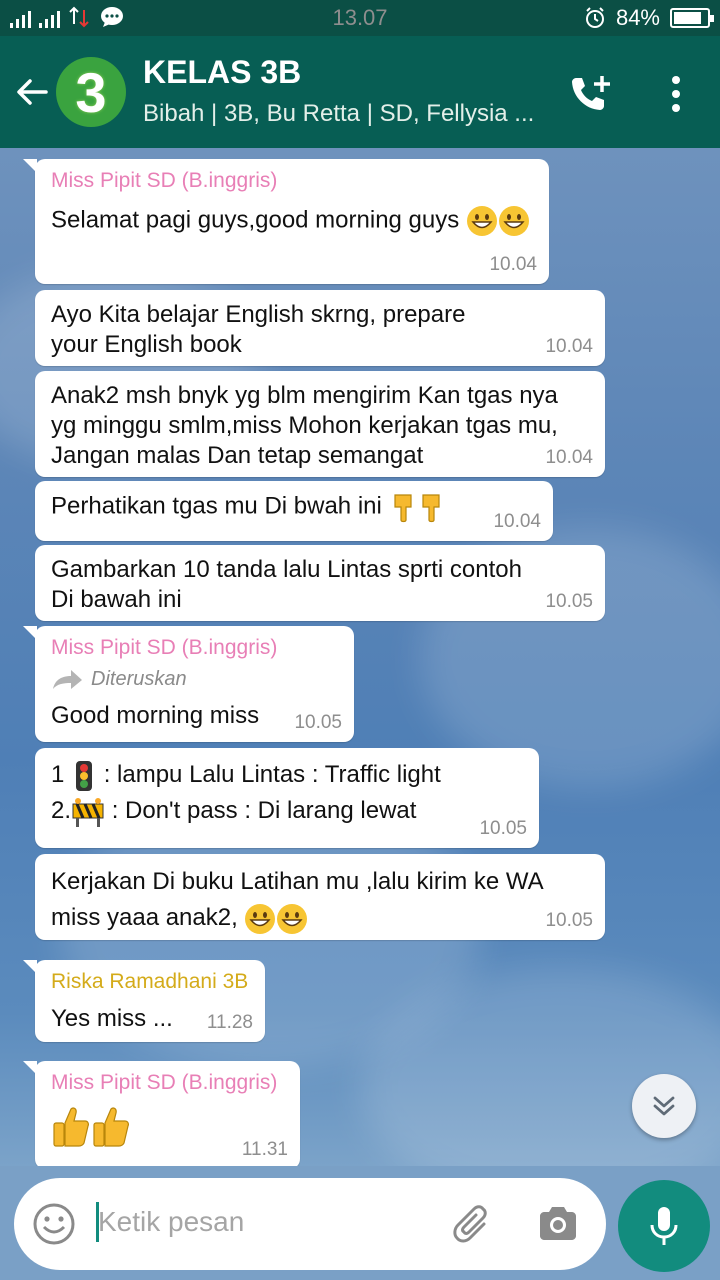 The image size is (720, 1280). I want to click on message-time: 11.31, so click(264, 1149).